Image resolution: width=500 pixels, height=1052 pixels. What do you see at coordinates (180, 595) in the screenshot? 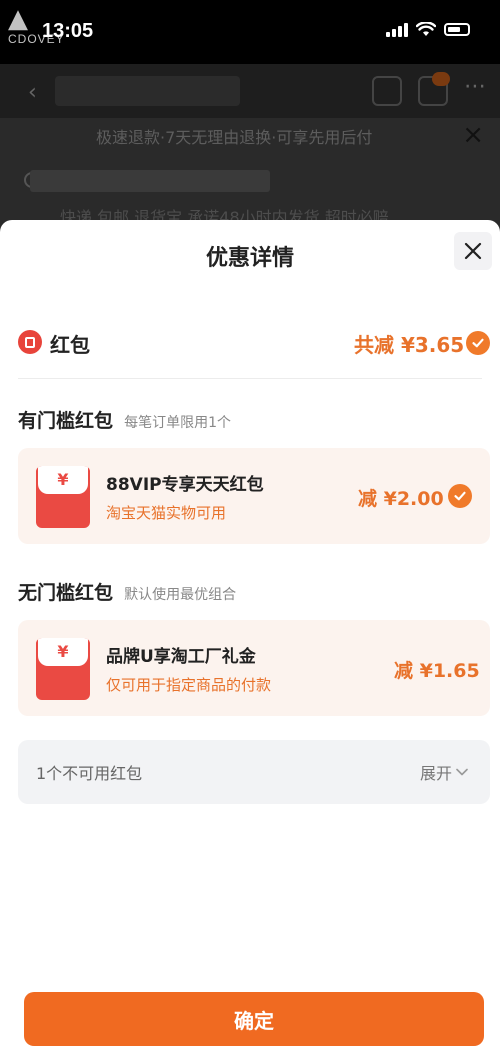
I see `no-threshold-section-subtitle: 默认使用最优组合` at bounding box center [180, 595].